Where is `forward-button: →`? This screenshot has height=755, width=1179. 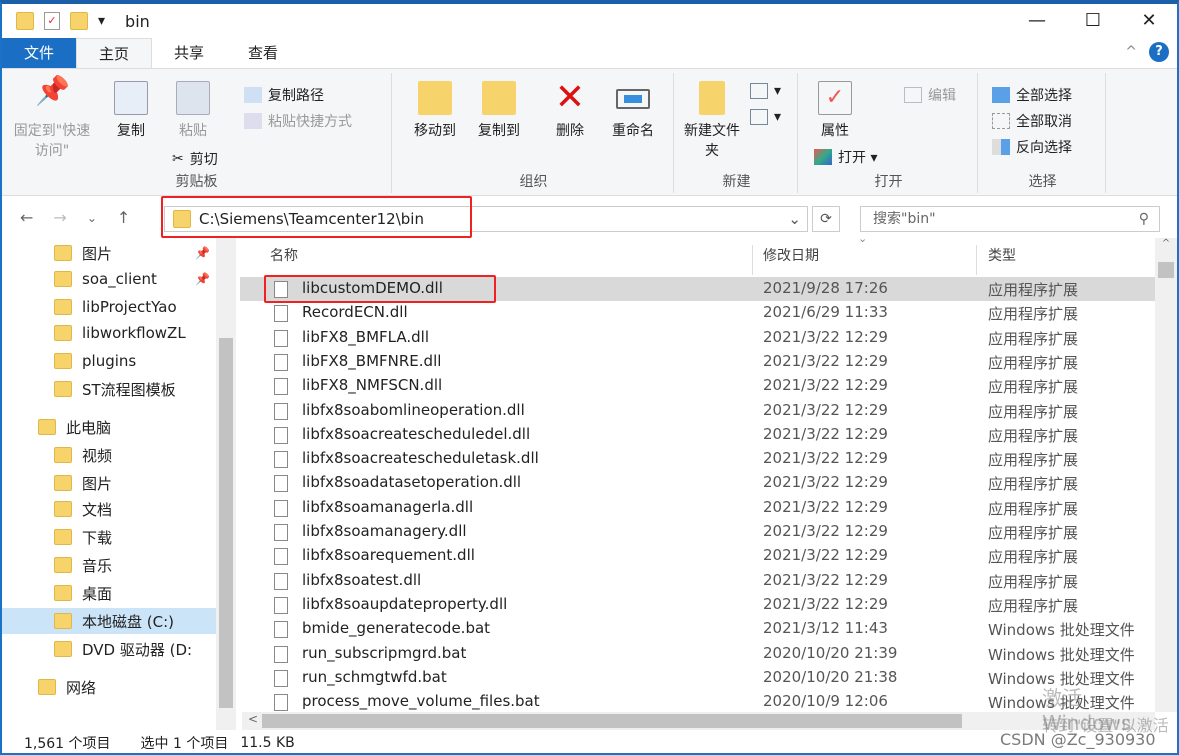 forward-button: → is located at coordinates (59, 217).